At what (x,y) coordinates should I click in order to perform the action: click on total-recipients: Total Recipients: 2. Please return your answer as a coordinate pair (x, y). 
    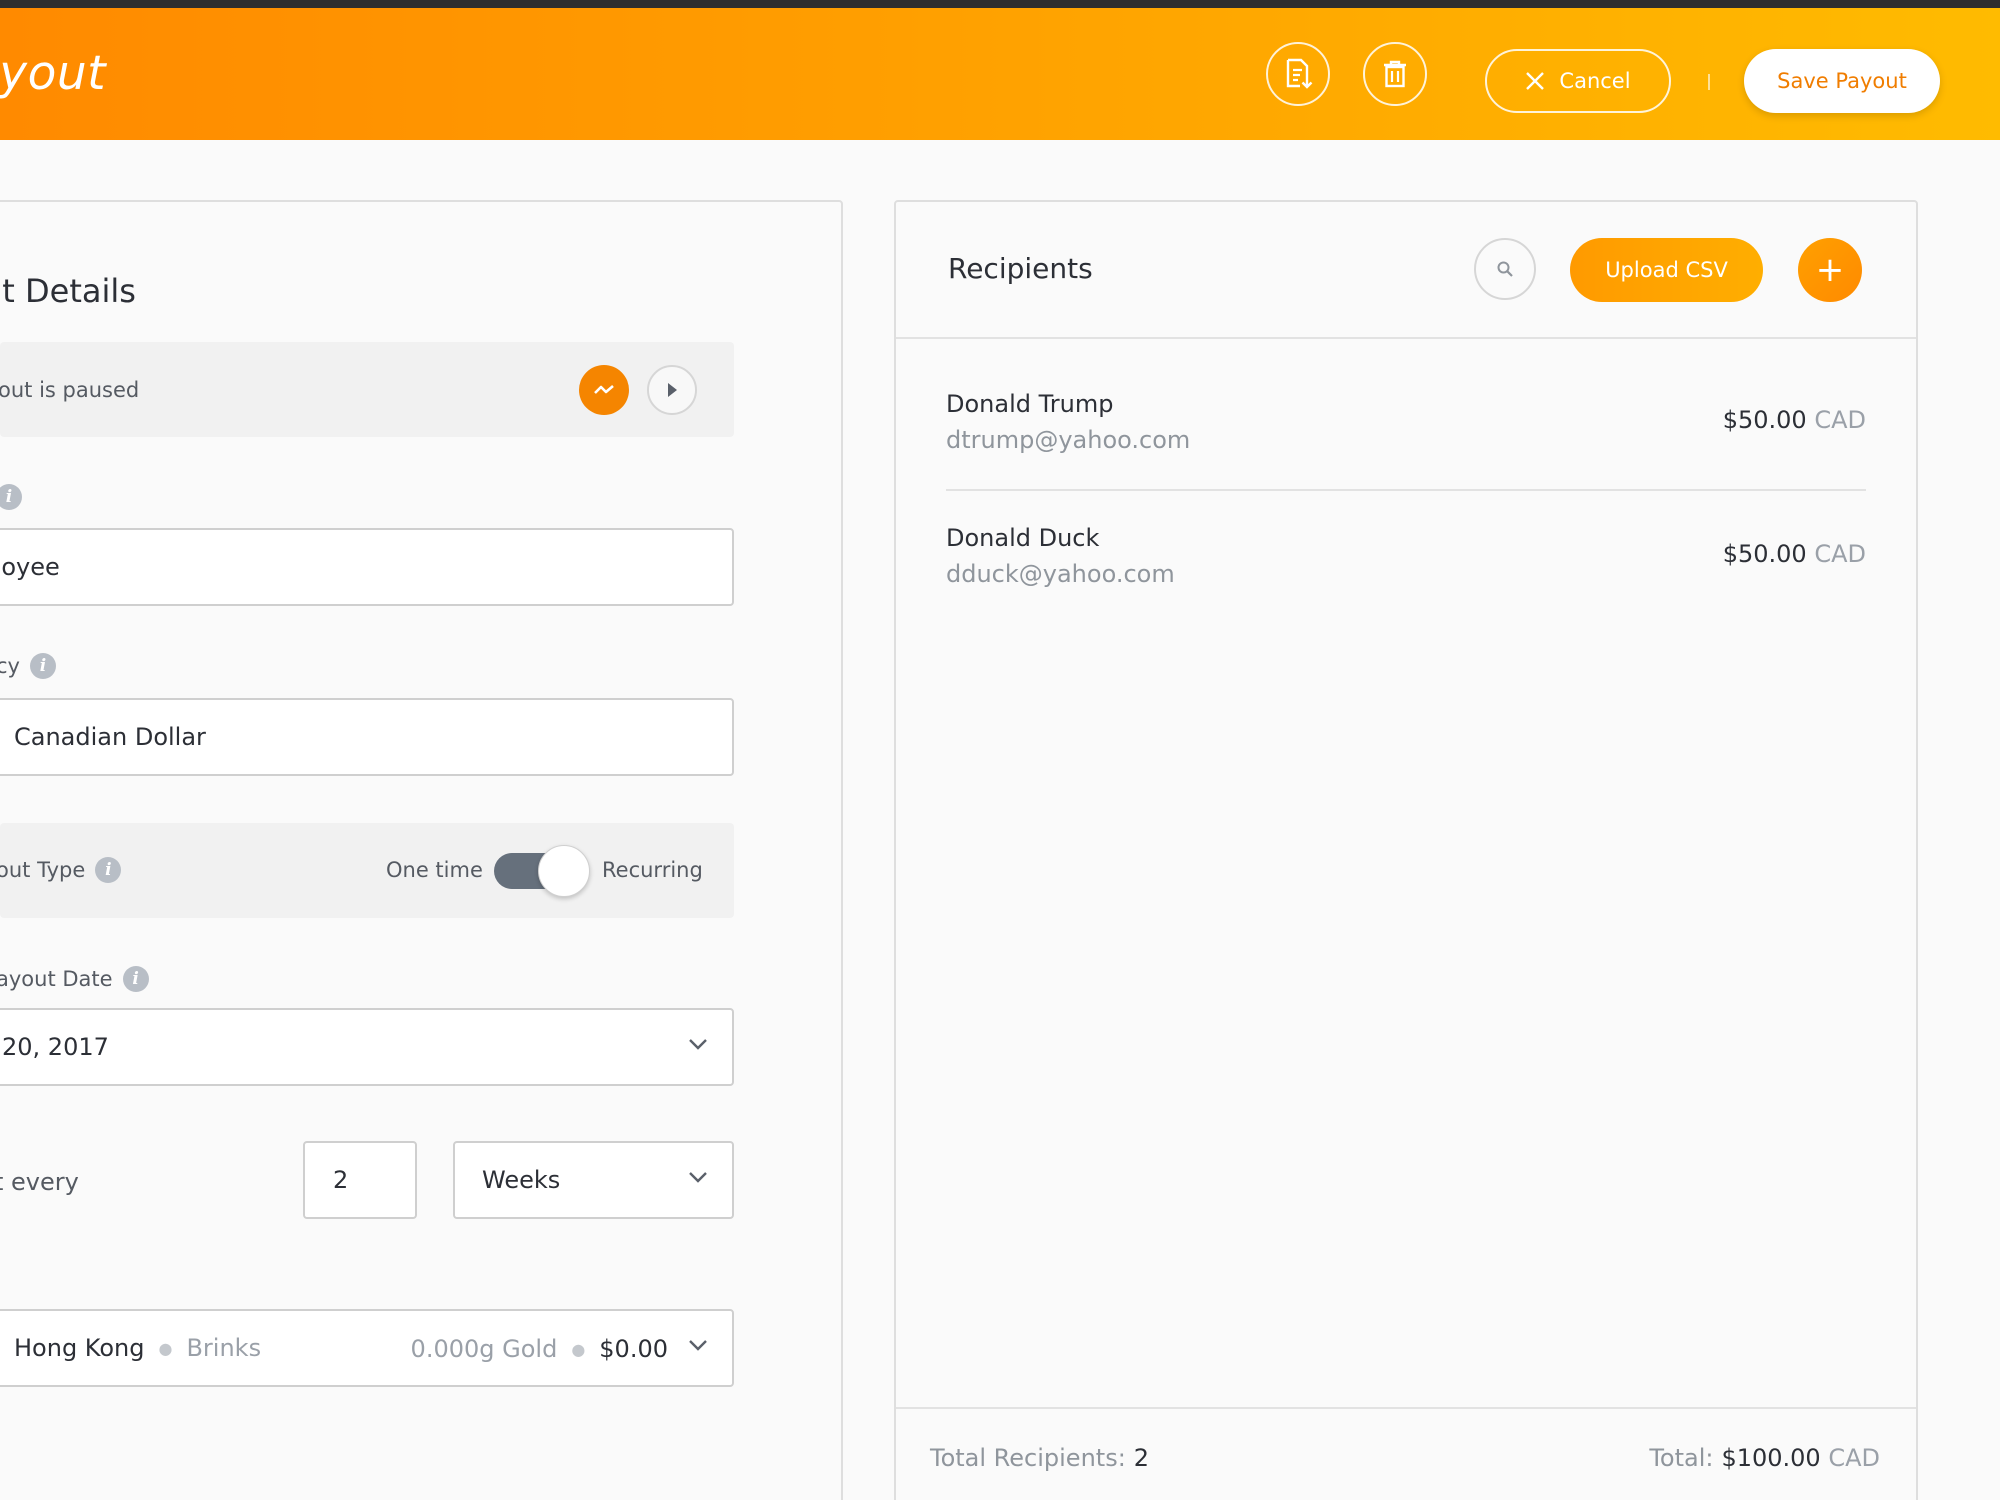
    Looking at the image, I should click on (1039, 1458).